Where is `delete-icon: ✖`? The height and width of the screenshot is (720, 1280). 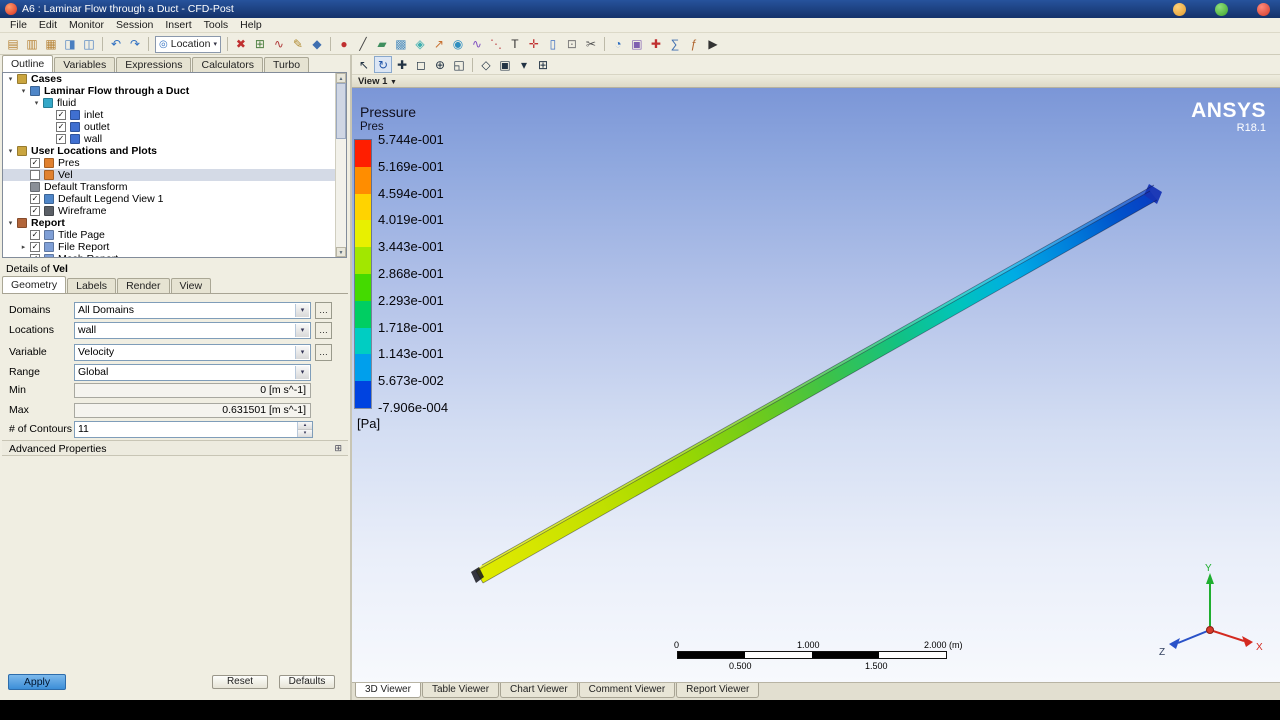 delete-icon: ✖ is located at coordinates (241, 44).